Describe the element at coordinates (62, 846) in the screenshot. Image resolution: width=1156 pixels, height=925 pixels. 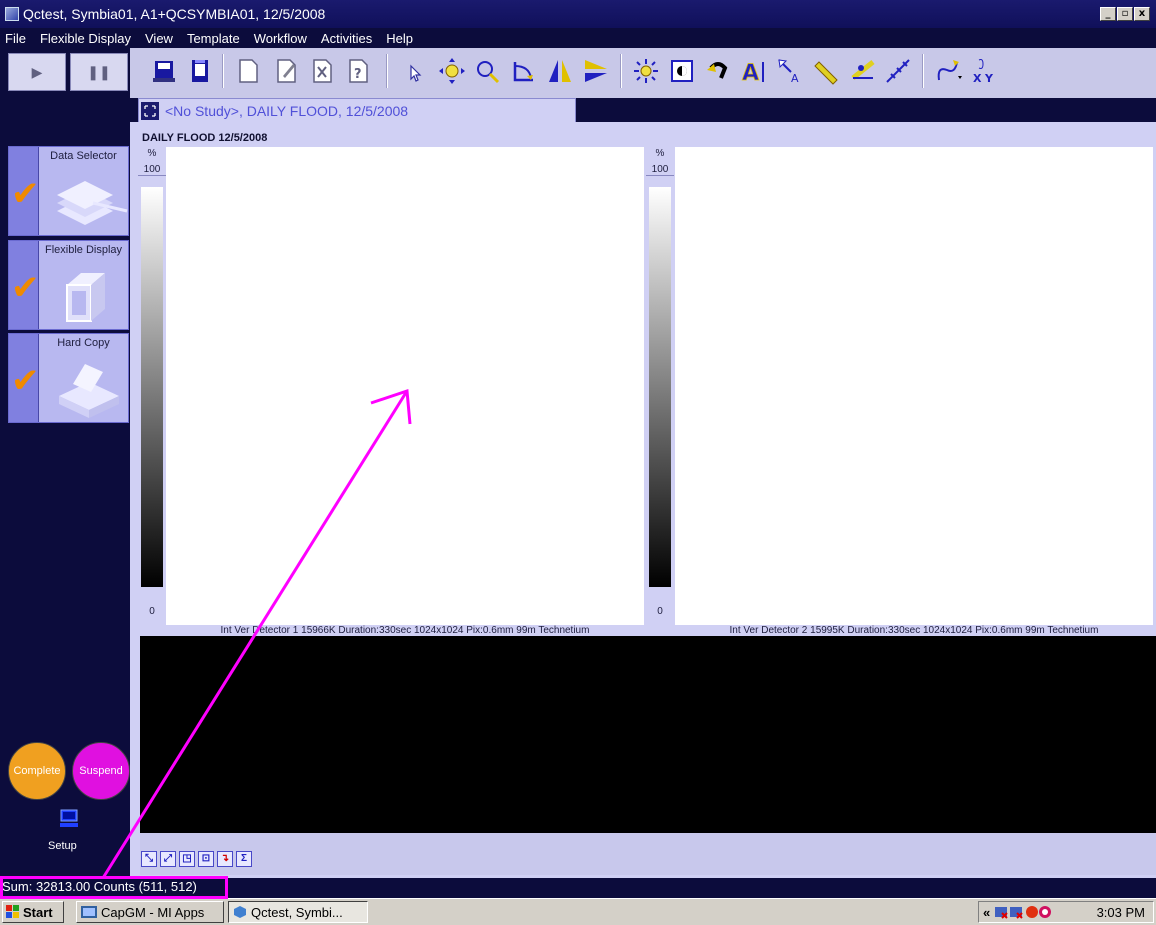
I see `setup-label: Setup` at that location.